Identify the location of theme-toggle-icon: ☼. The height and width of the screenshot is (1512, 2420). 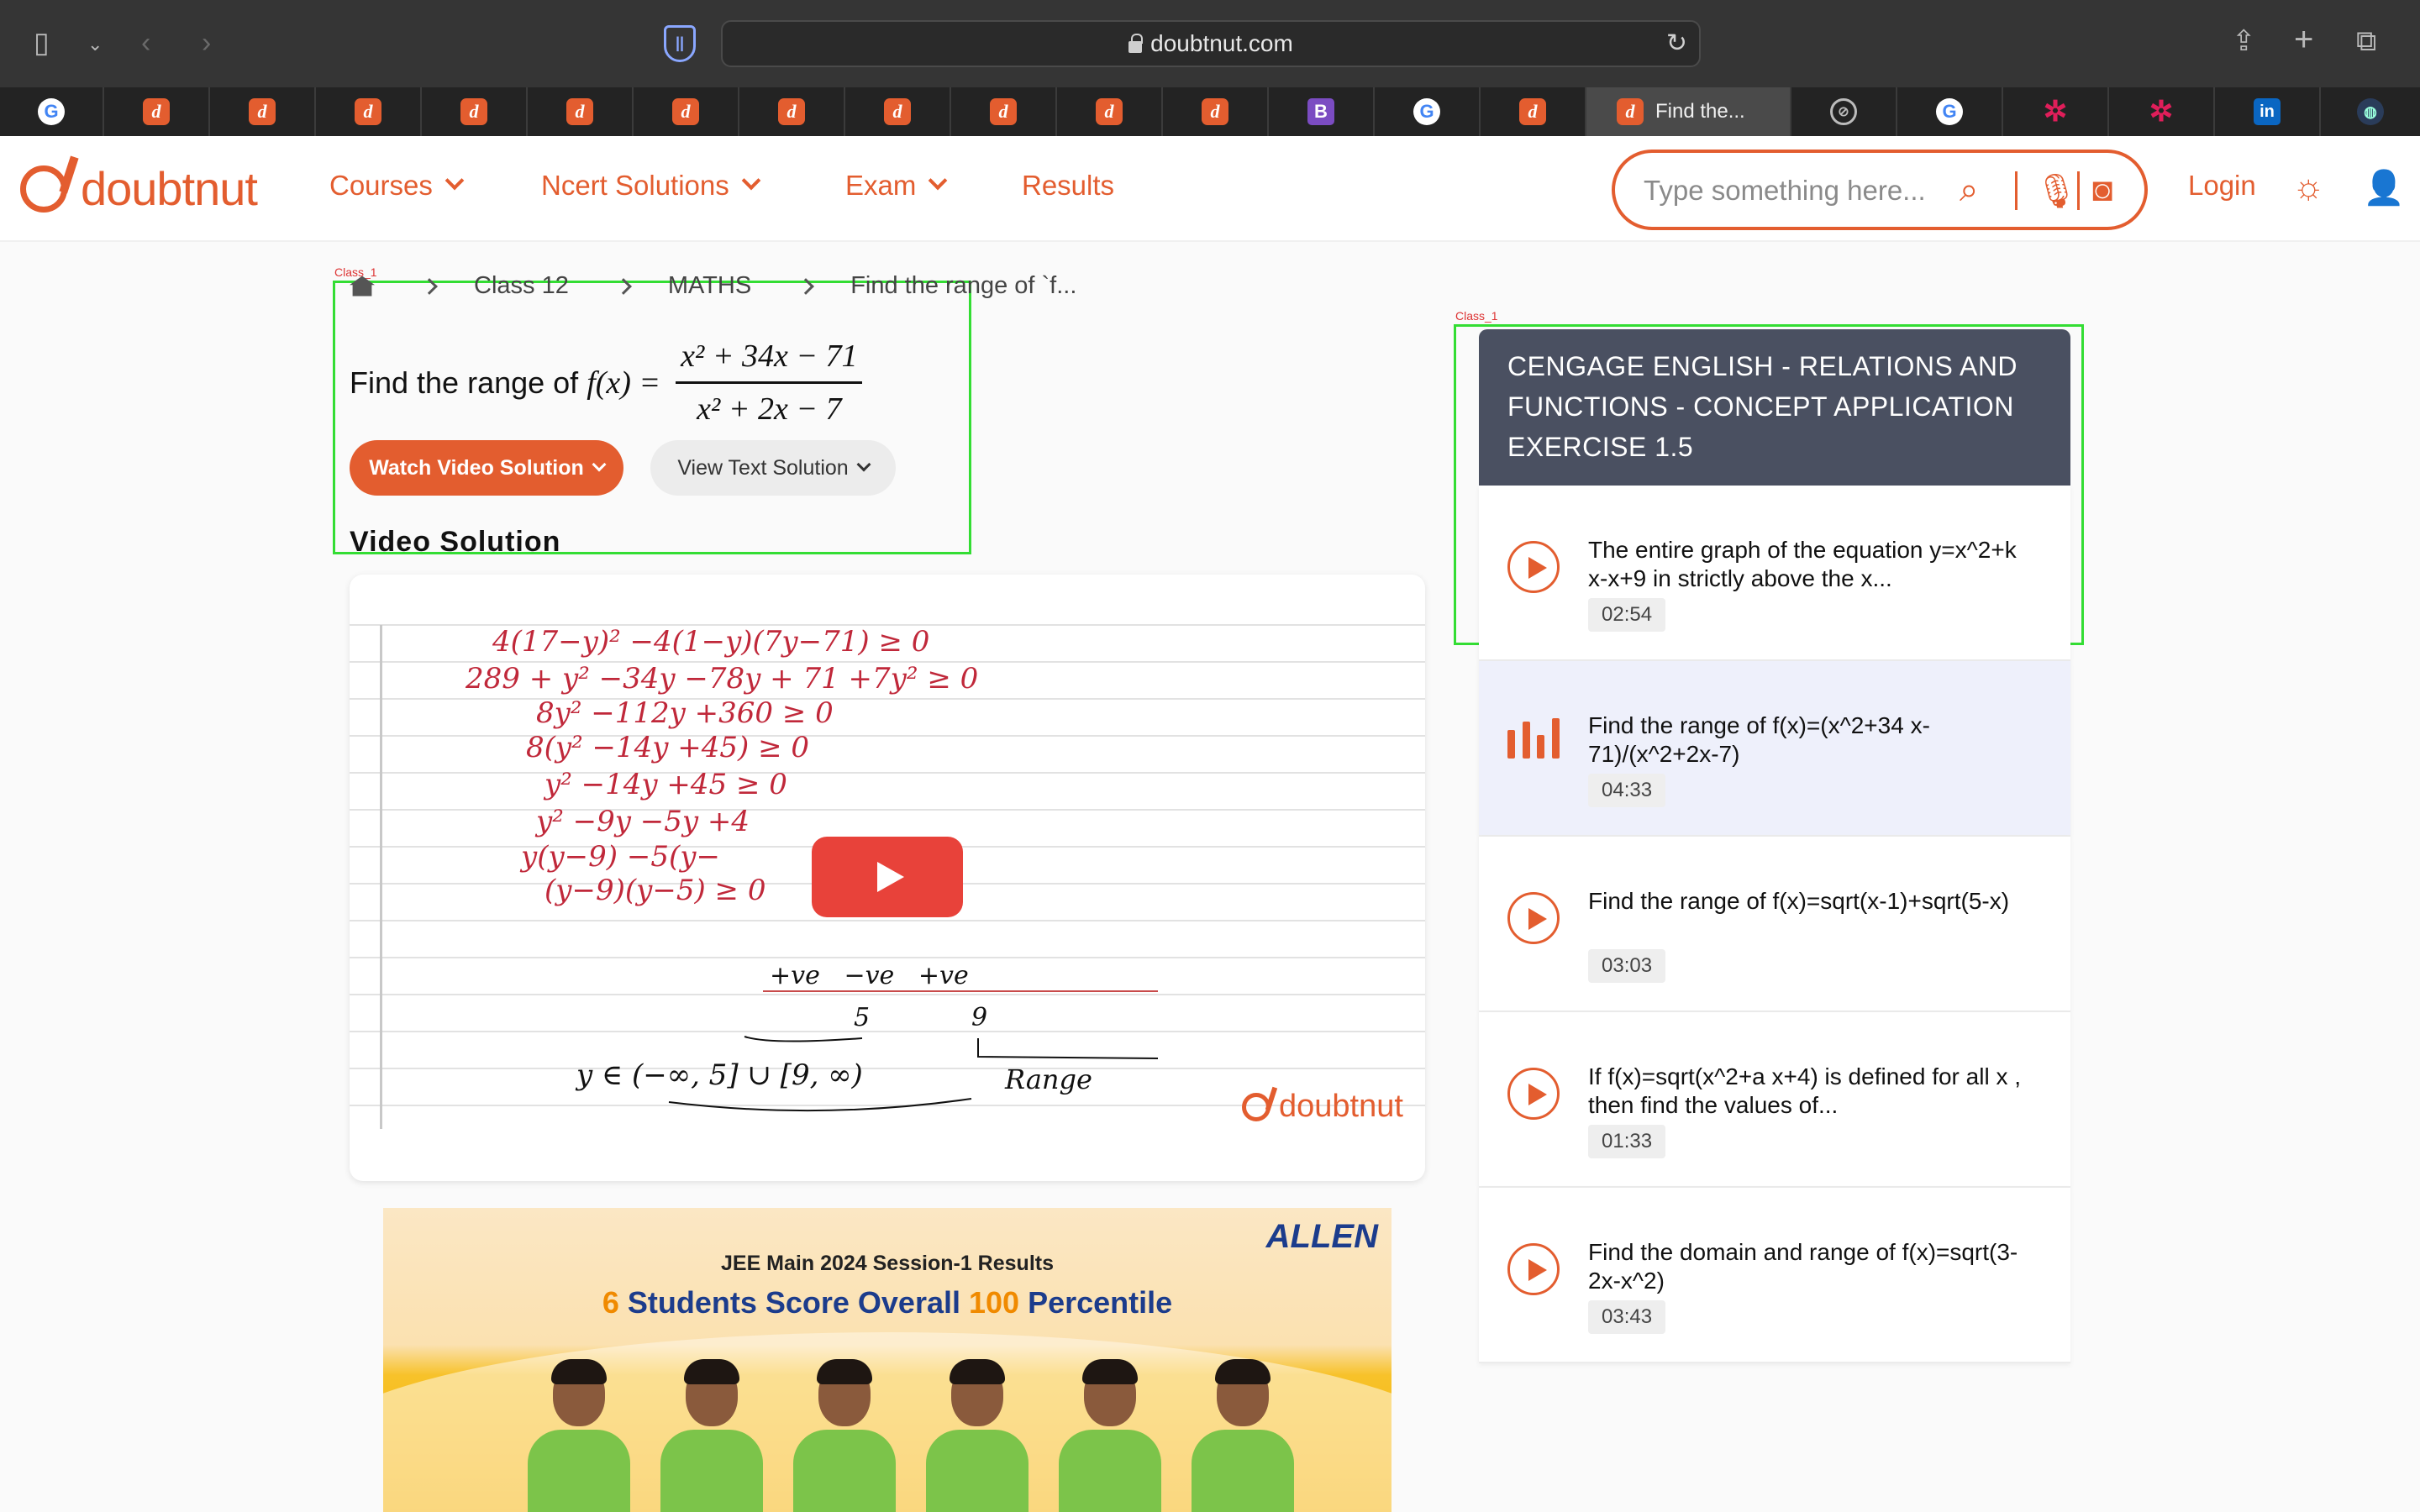
(2308, 186).